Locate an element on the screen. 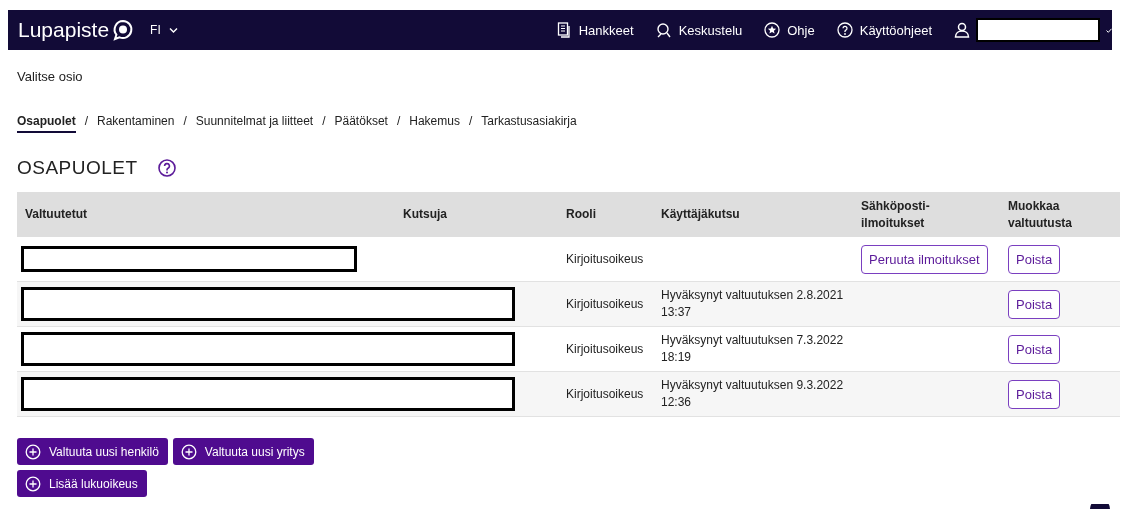  add-button: Lisää lukuoikeus is located at coordinates (82, 483).